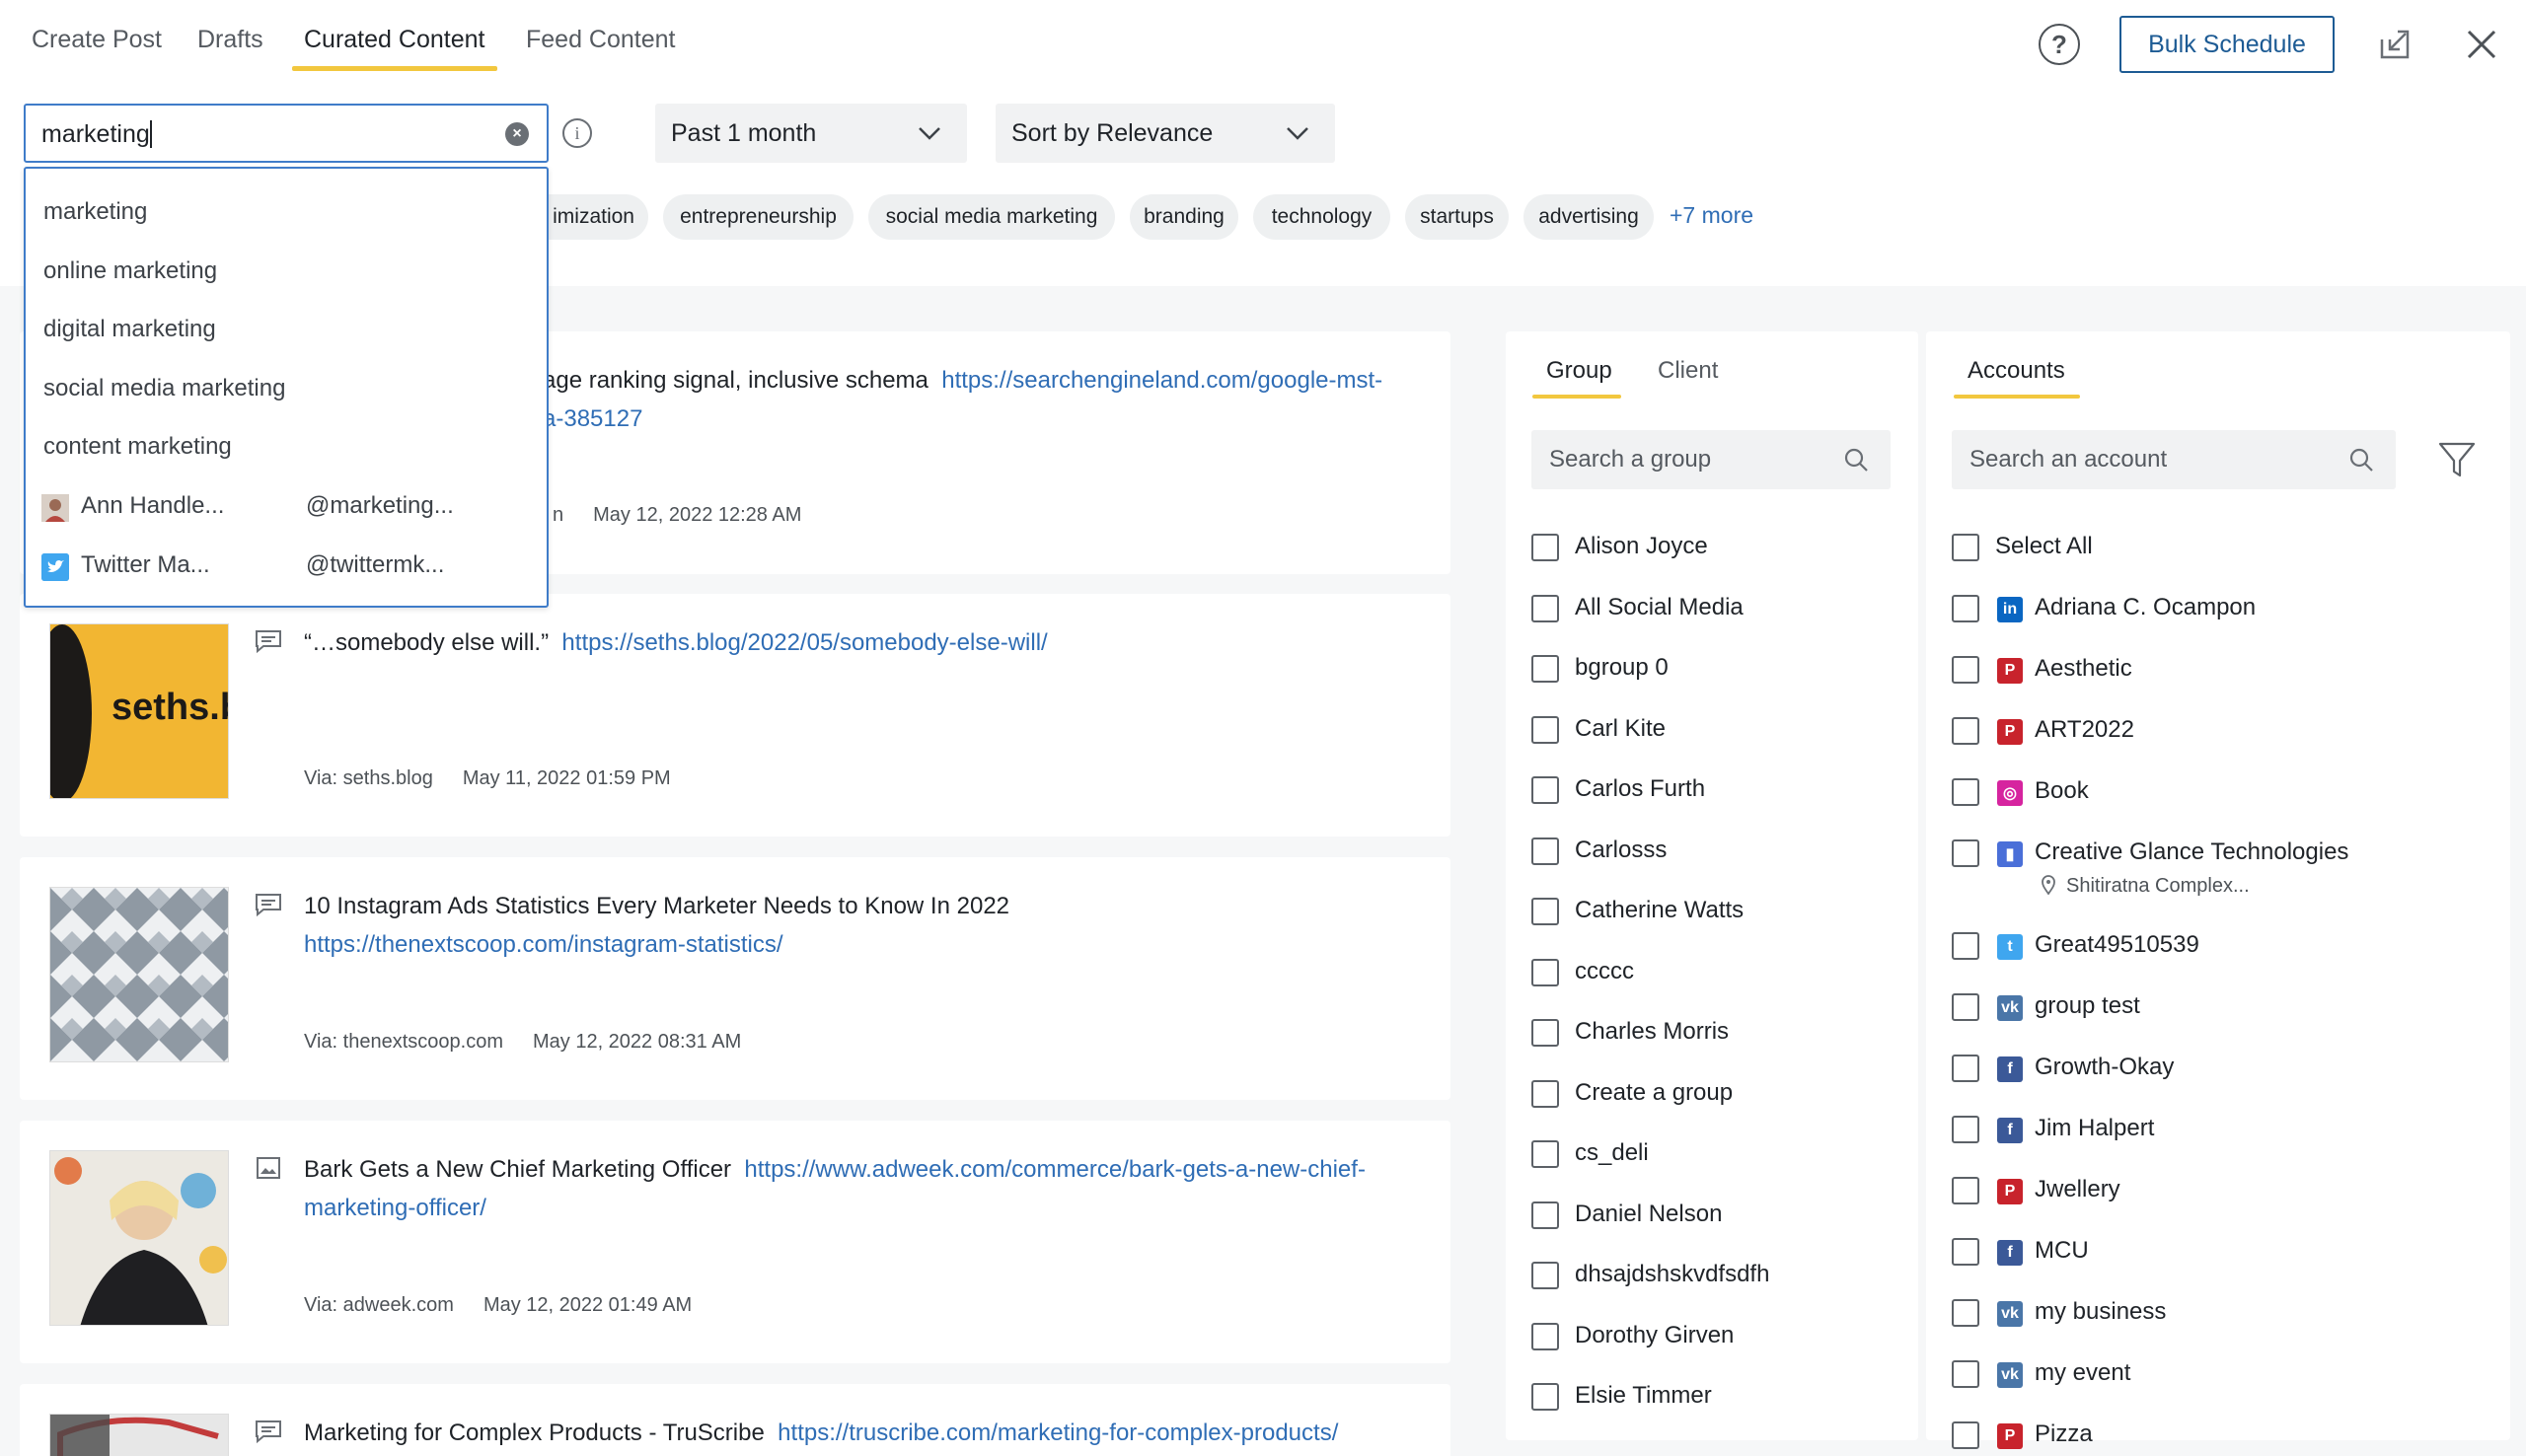 This screenshot has width=2526, height=1456. Describe the element at coordinates (811, 133) in the screenshot. I see `time-range-select: Past 1 month` at that location.